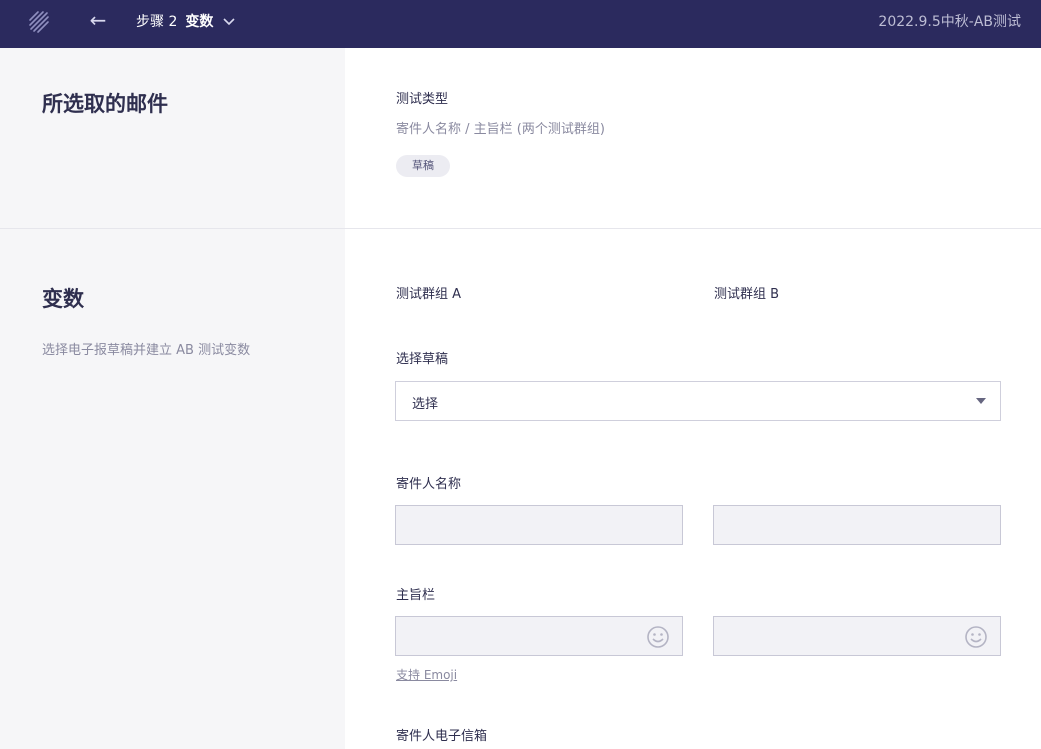 The height and width of the screenshot is (749, 1041). Describe the element at coordinates (63, 299) in the screenshot. I see `variables-heading: 变数` at that location.